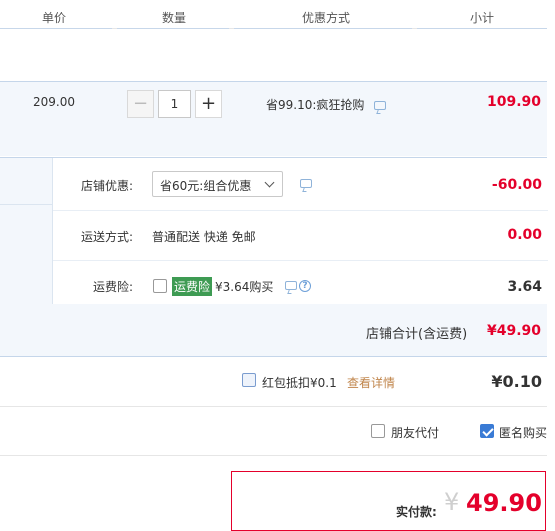  Describe the element at coordinates (174, 18) in the screenshot. I see `header-quantity: 数量` at that location.